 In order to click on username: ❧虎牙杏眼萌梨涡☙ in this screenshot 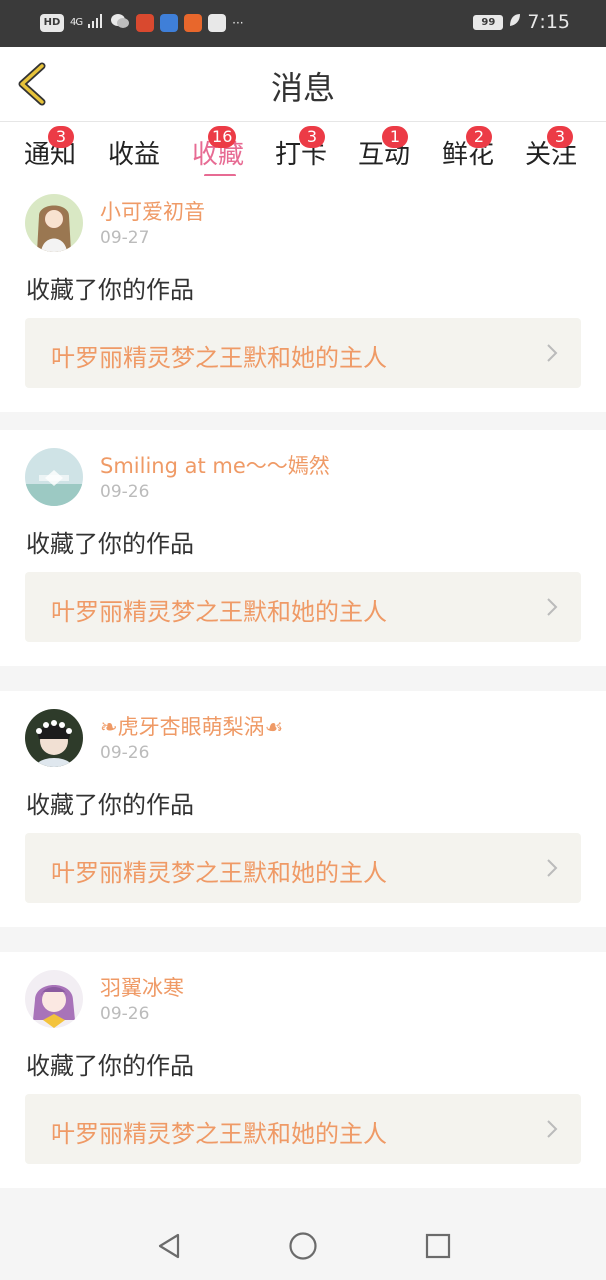, I will do `click(191, 726)`.